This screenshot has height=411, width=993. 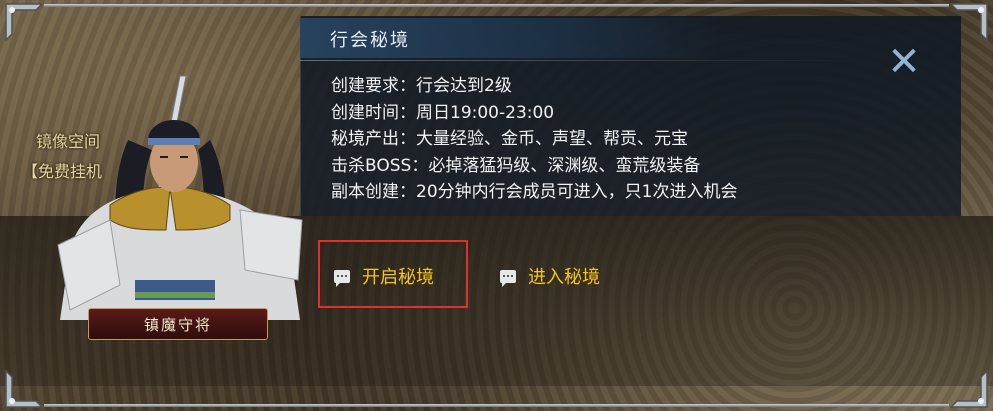 I want to click on dialog-title: 行会秘境, so click(x=370, y=40).